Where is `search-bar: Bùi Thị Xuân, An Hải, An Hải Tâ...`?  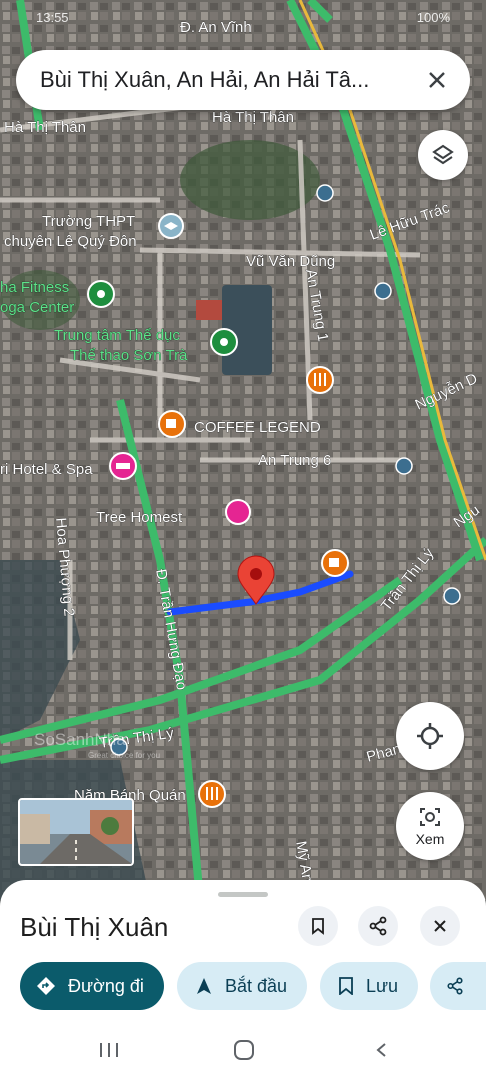 search-bar: Bùi Thị Xuân, An Hải, An Hải Tâ... is located at coordinates (243, 80).